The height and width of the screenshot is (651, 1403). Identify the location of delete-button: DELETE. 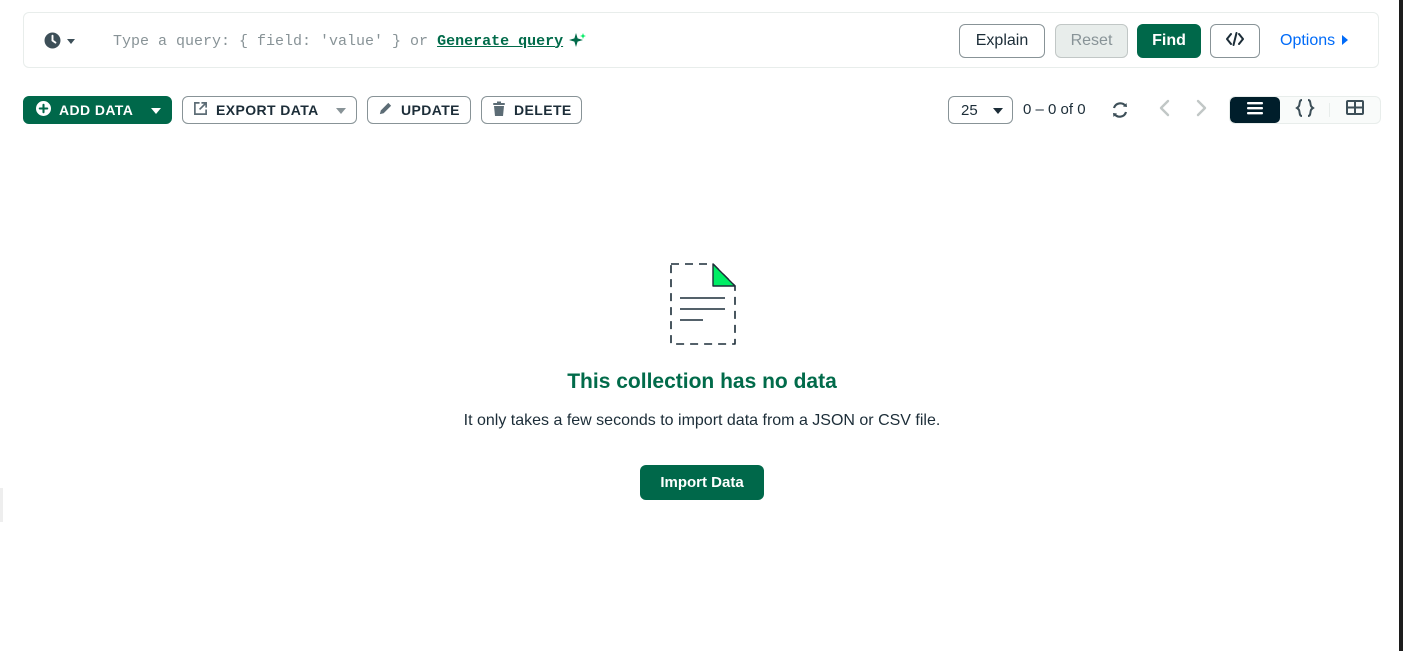
(531, 110).